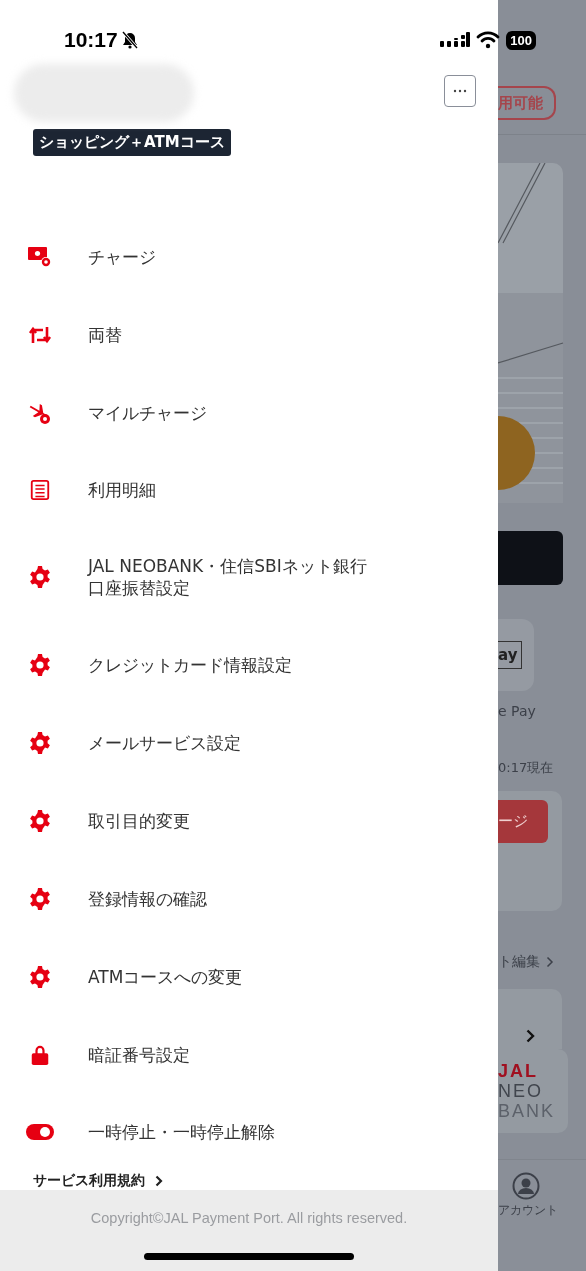  What do you see at coordinates (40, 256) in the screenshot?
I see `banknote-icon` at bounding box center [40, 256].